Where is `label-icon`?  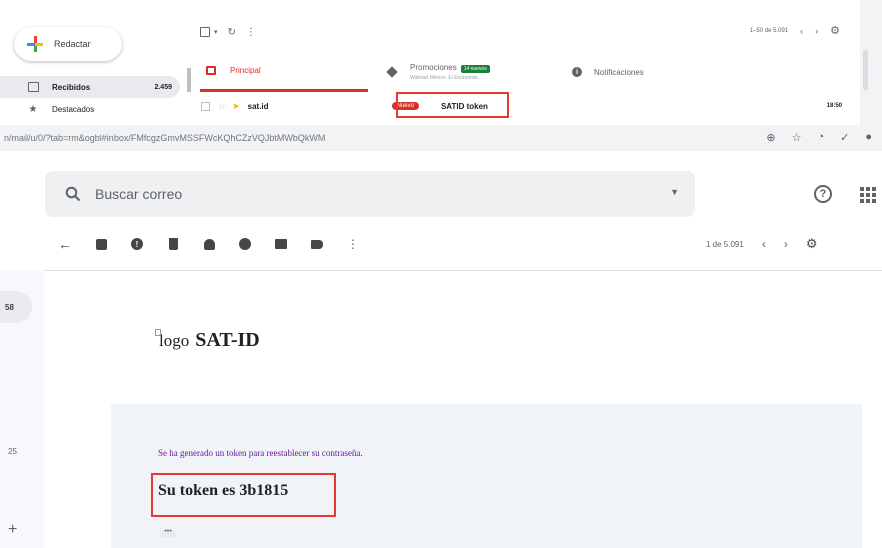
label-icon is located at coordinates (317, 244).